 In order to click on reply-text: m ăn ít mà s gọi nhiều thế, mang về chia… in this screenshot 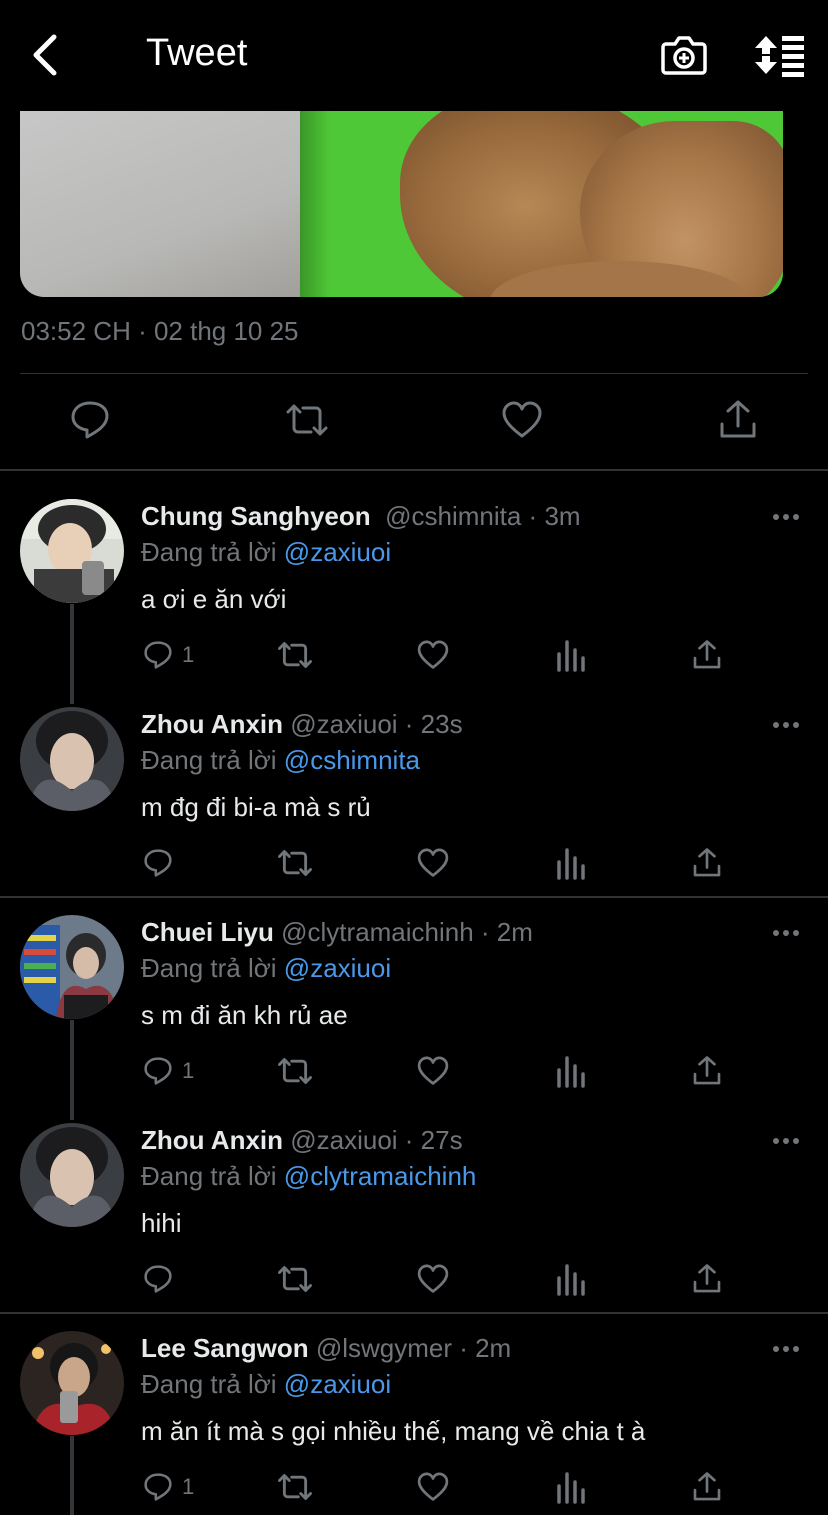, I will do `click(393, 1431)`.